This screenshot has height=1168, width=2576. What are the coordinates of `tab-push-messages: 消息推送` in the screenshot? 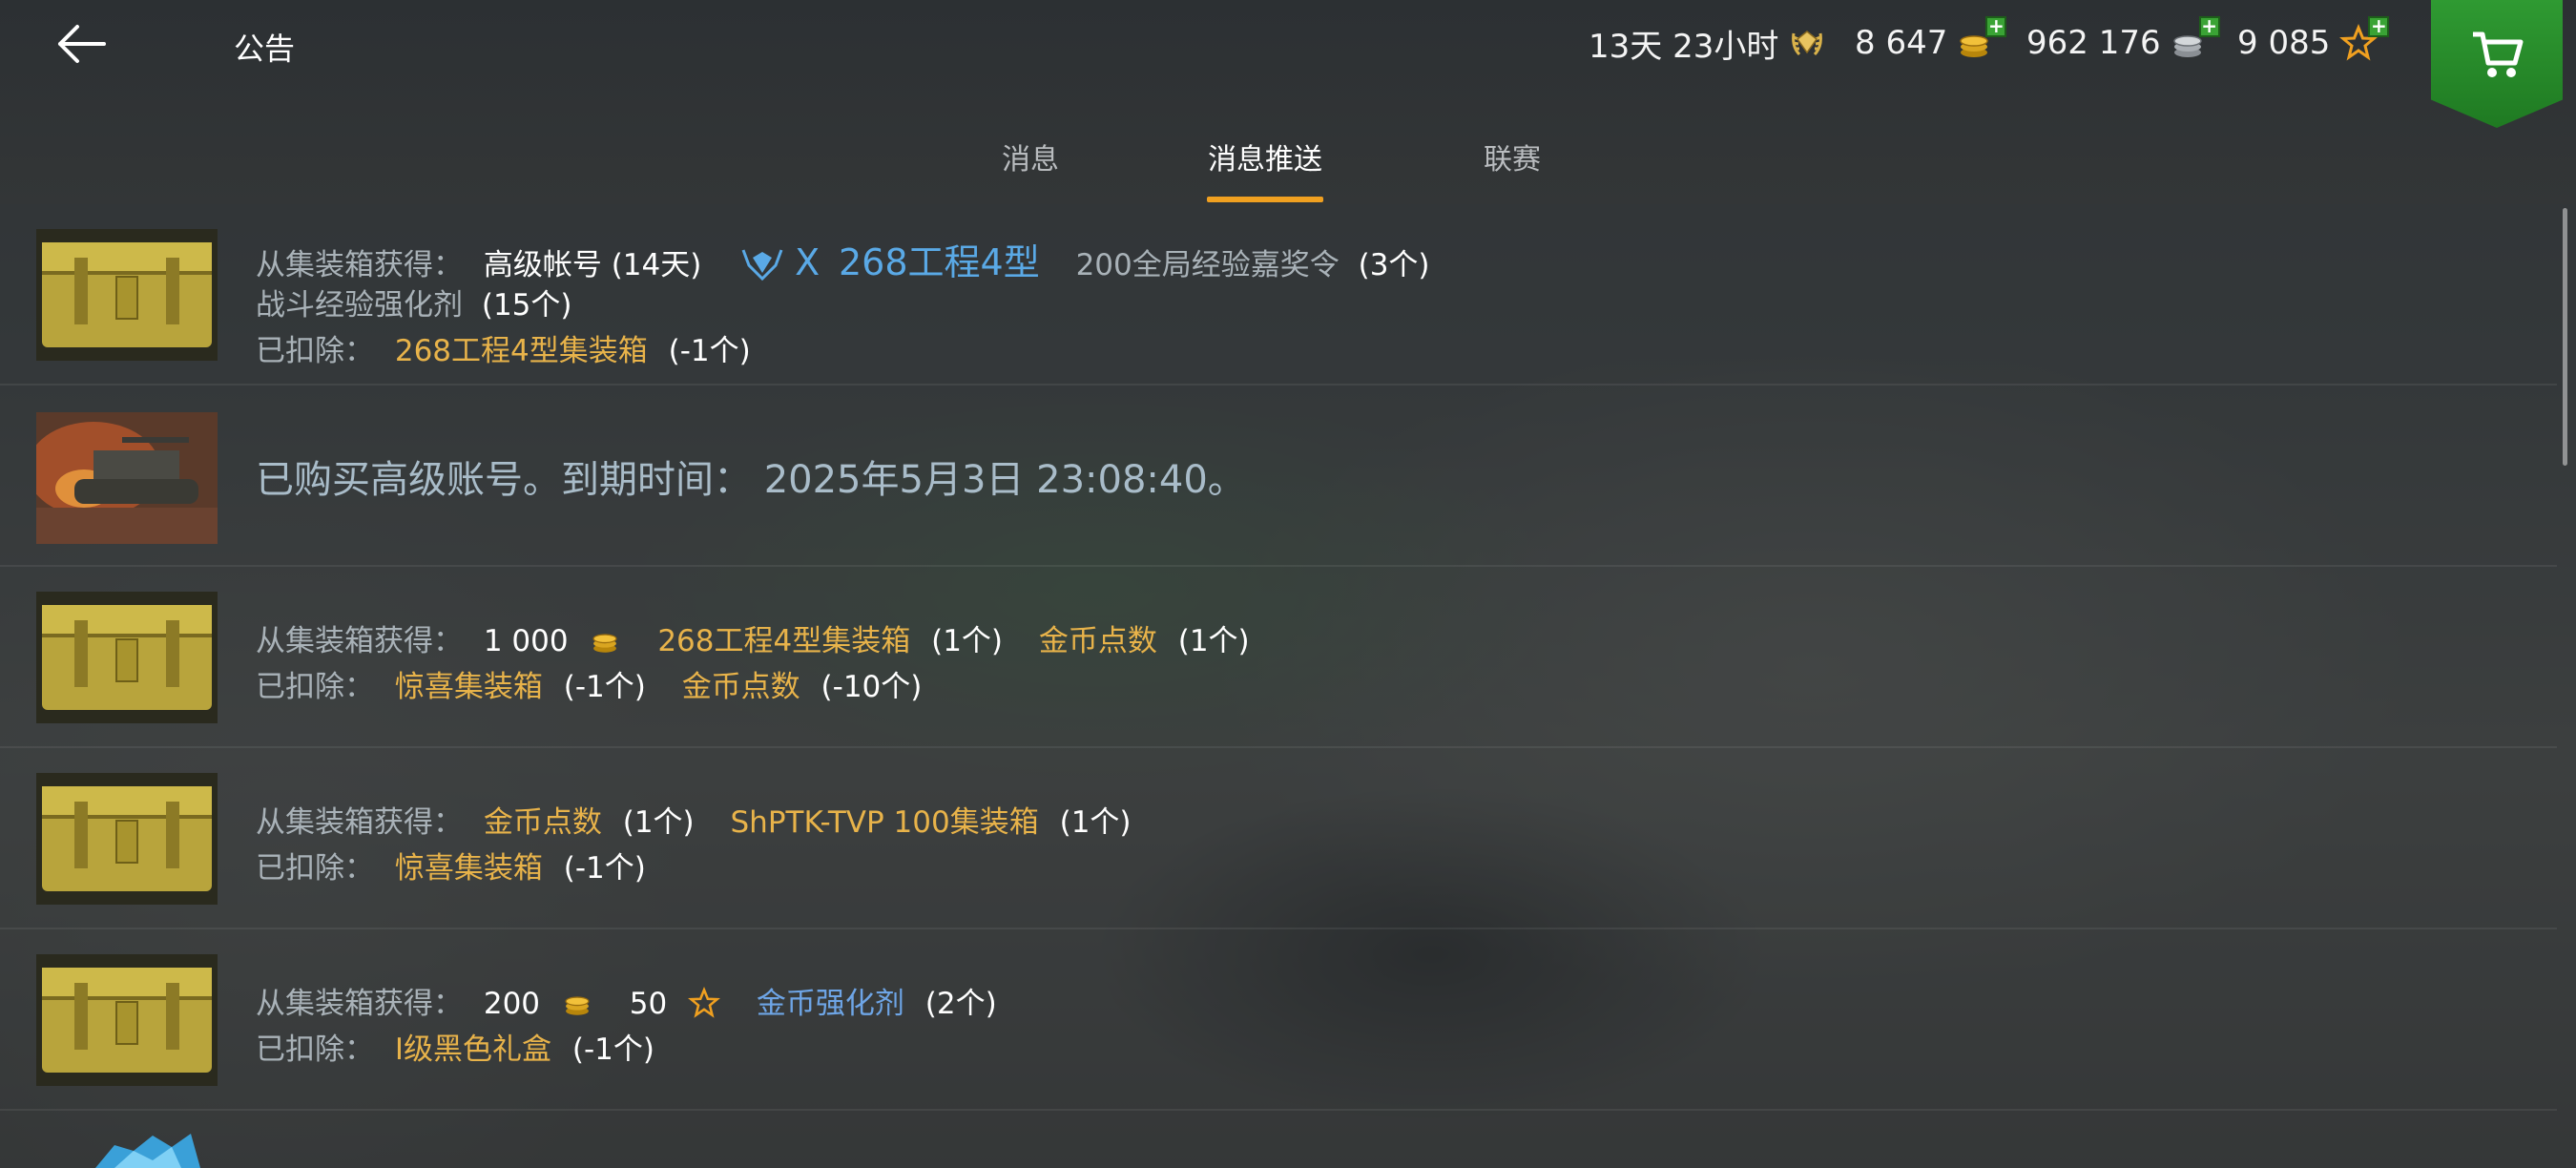 It's located at (1265, 170).